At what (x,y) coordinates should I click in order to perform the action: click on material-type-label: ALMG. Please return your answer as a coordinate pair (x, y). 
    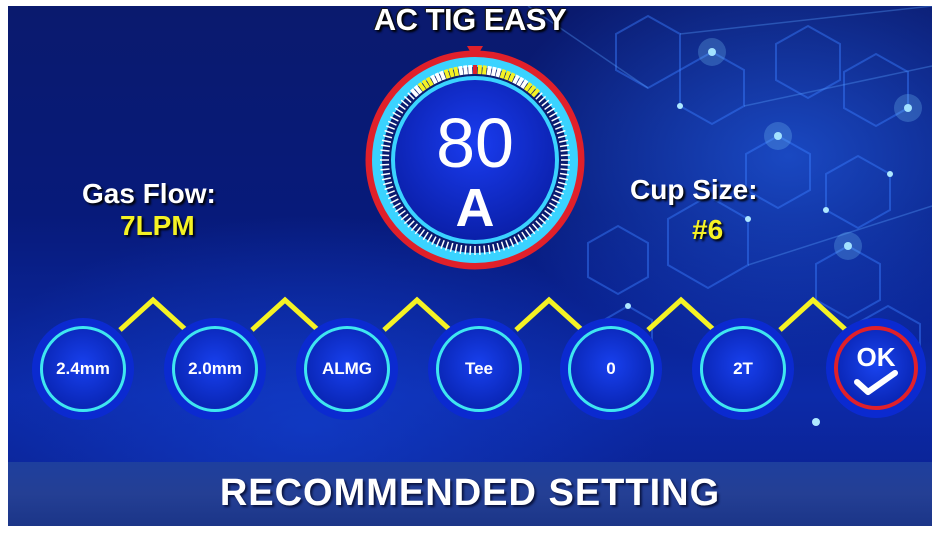
    Looking at the image, I should click on (347, 368).